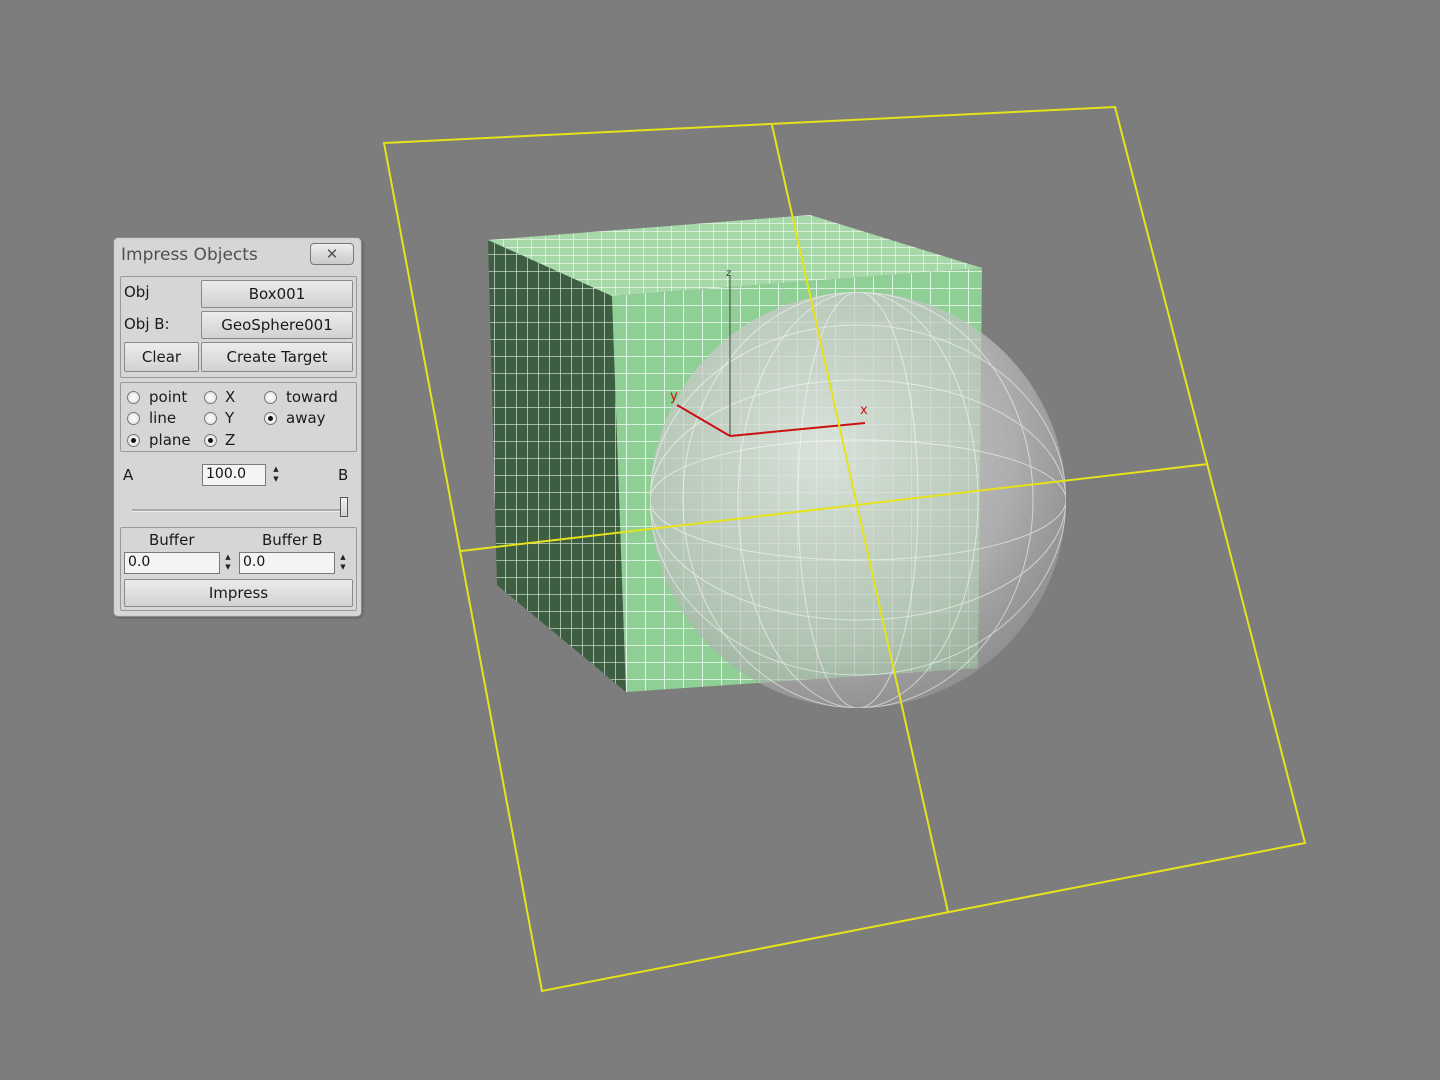  What do you see at coordinates (189, 255) in the screenshot?
I see `dialog-title: Impress Objects` at bounding box center [189, 255].